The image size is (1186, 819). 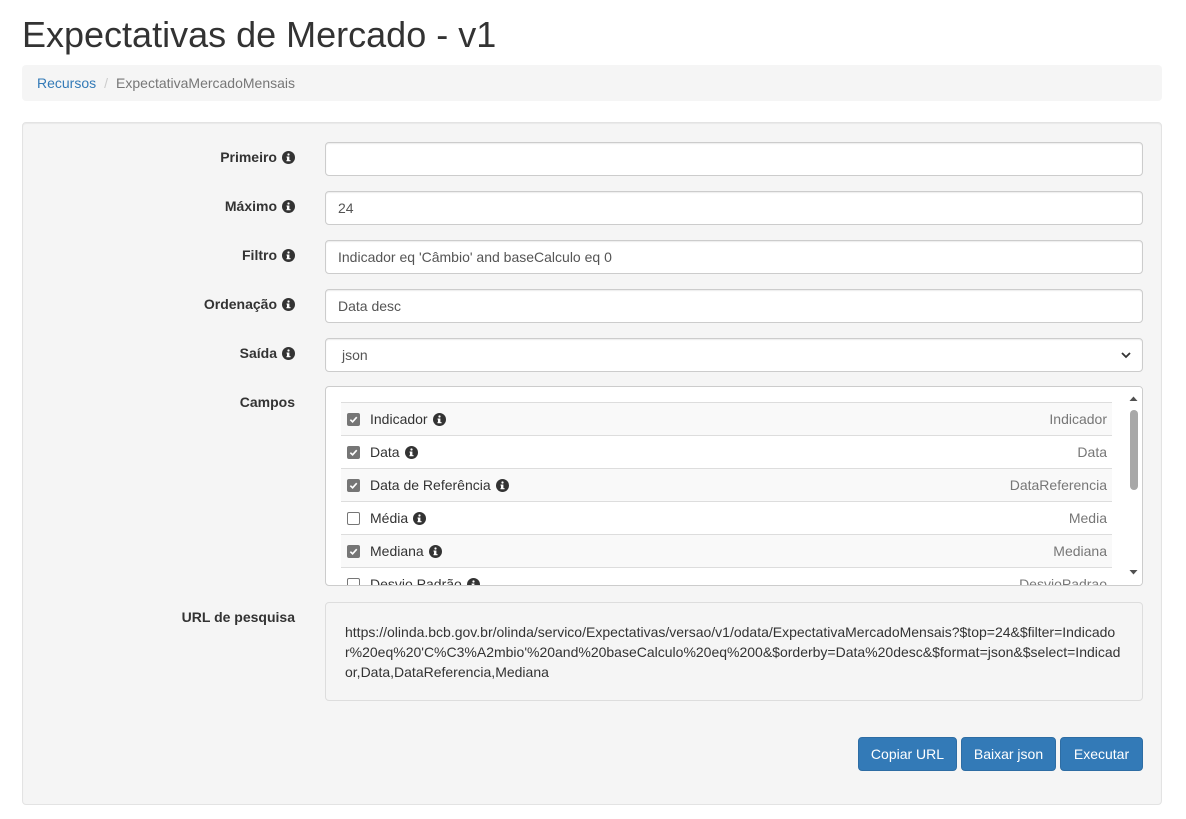 I want to click on url-label-text: URL de pesquisa, so click(x=238, y=617).